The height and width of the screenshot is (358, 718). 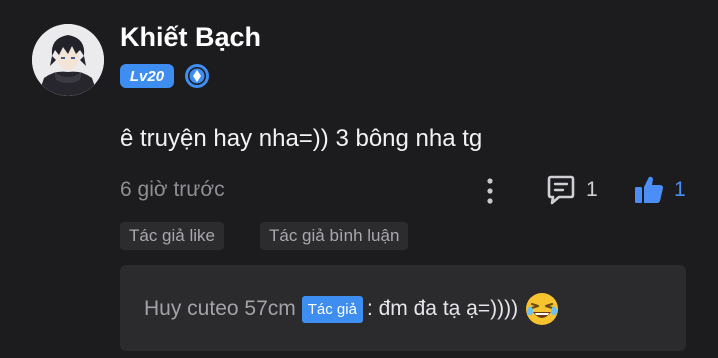 What do you see at coordinates (301, 138) in the screenshot?
I see `comment-text: ê truyện hay nha=)) 3 bông nha tg` at bounding box center [301, 138].